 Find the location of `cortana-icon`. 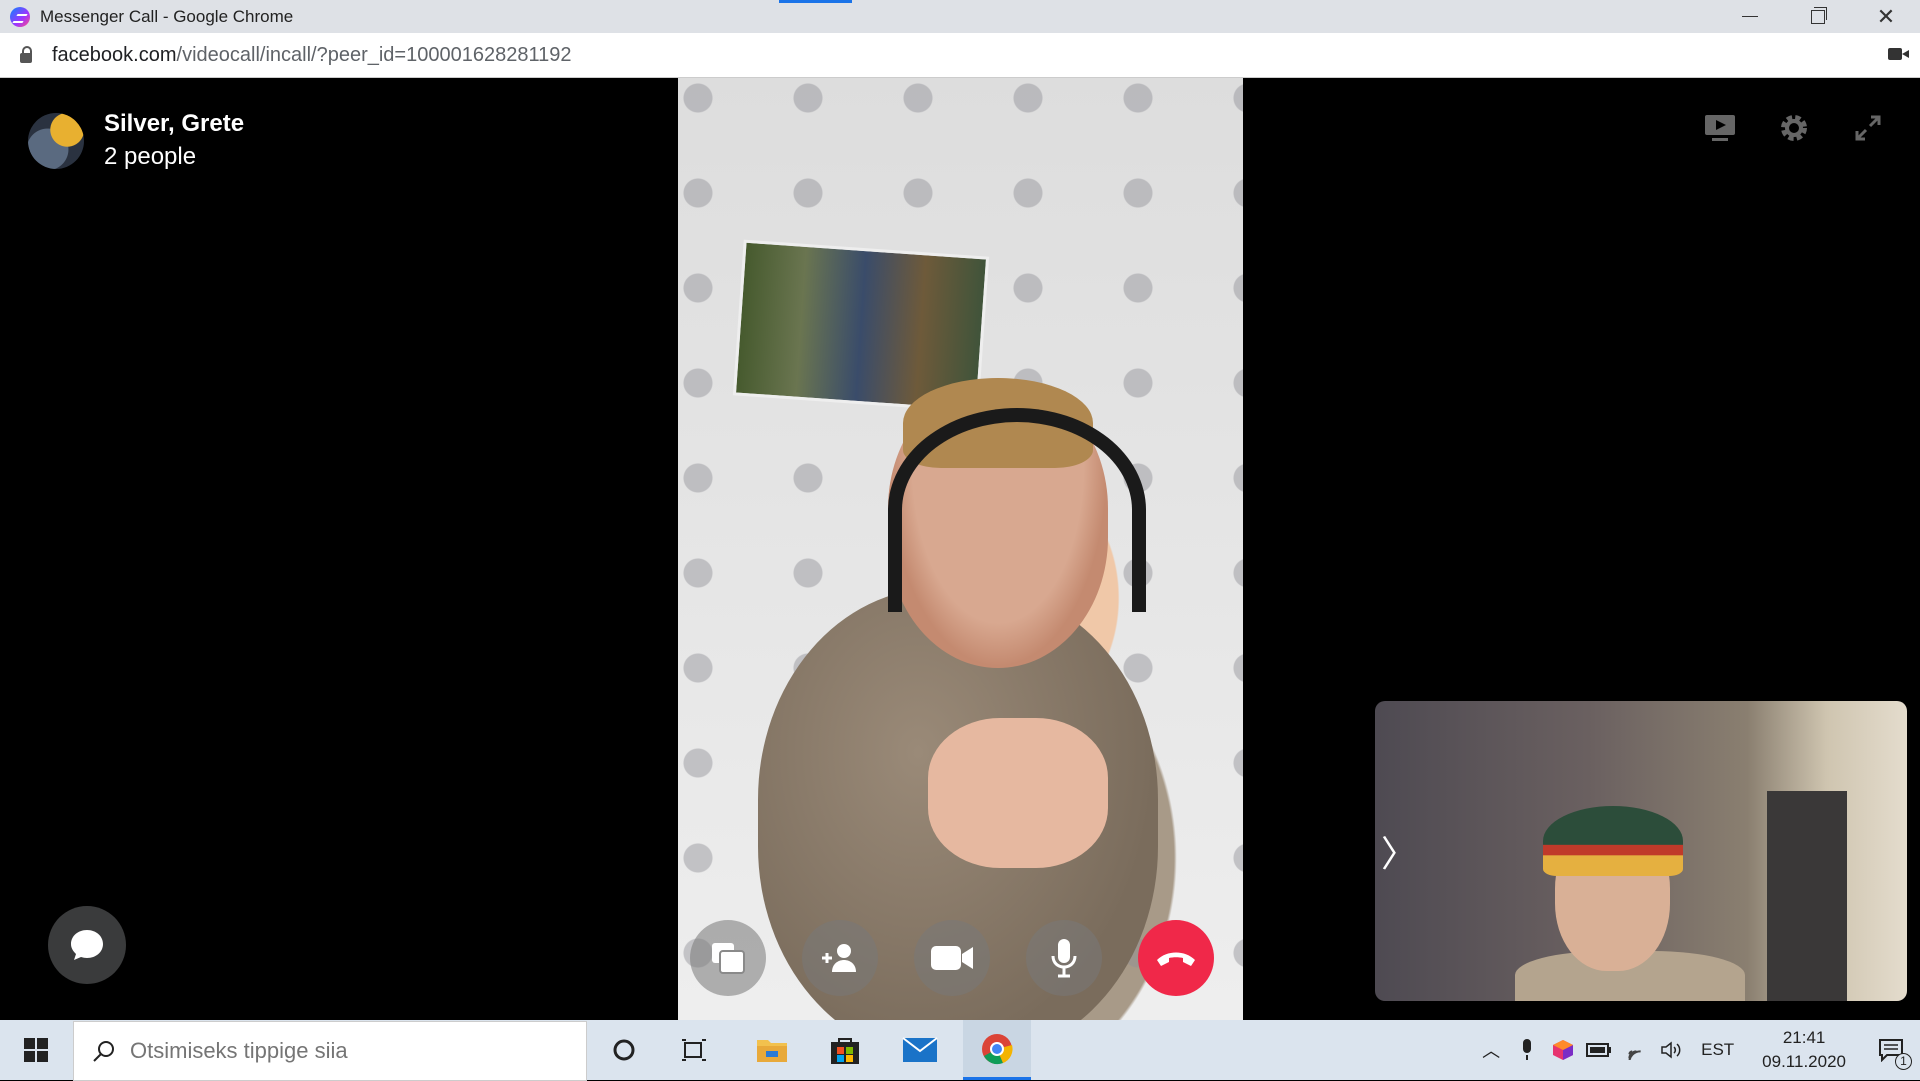

cortana-icon is located at coordinates (624, 1050).